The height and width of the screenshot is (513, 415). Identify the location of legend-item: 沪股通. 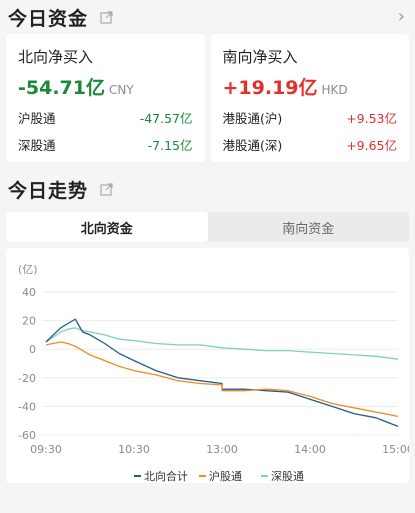
(220, 476).